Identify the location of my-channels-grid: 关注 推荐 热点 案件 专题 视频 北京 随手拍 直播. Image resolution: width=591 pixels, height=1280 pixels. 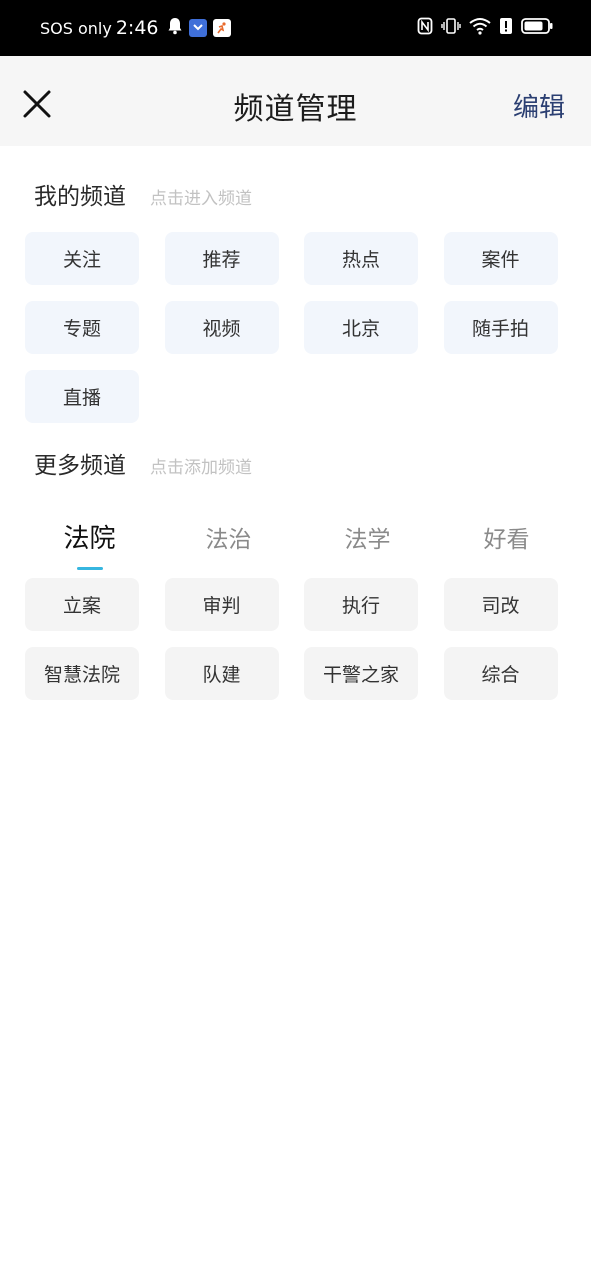
(295, 327).